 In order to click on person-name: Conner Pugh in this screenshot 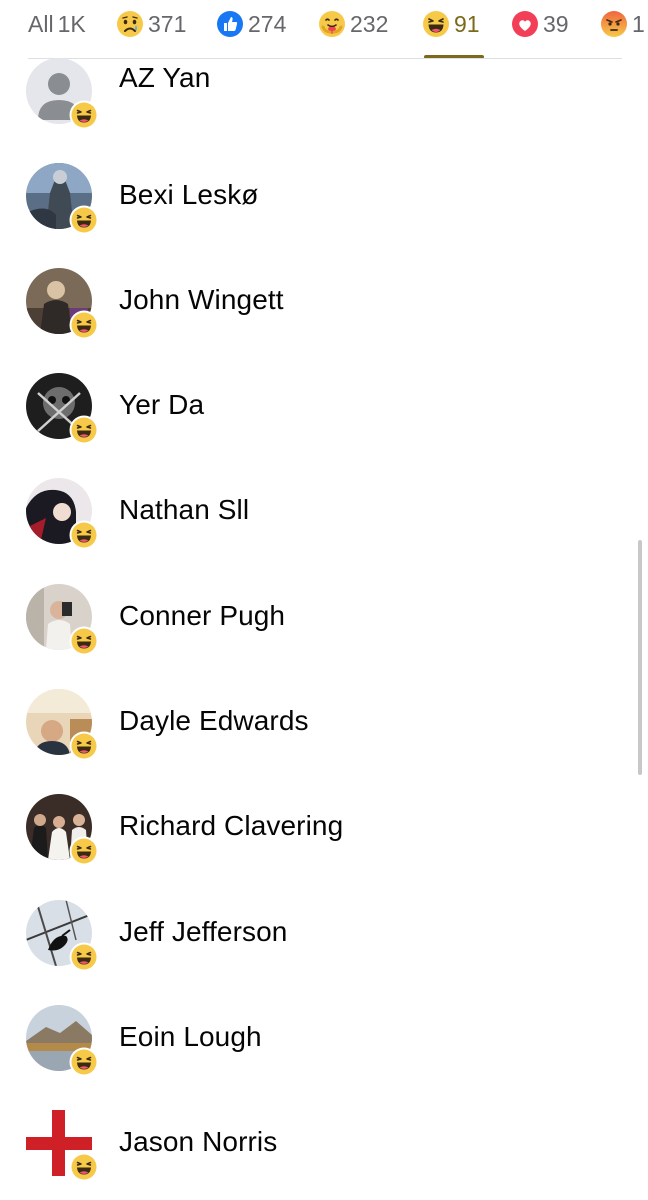, I will do `click(202, 616)`.